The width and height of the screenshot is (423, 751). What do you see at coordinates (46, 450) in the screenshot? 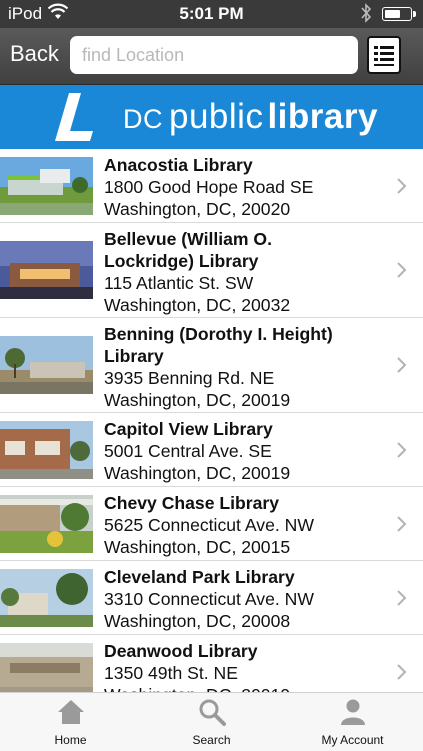
I see `capitol-view-library-photo` at bounding box center [46, 450].